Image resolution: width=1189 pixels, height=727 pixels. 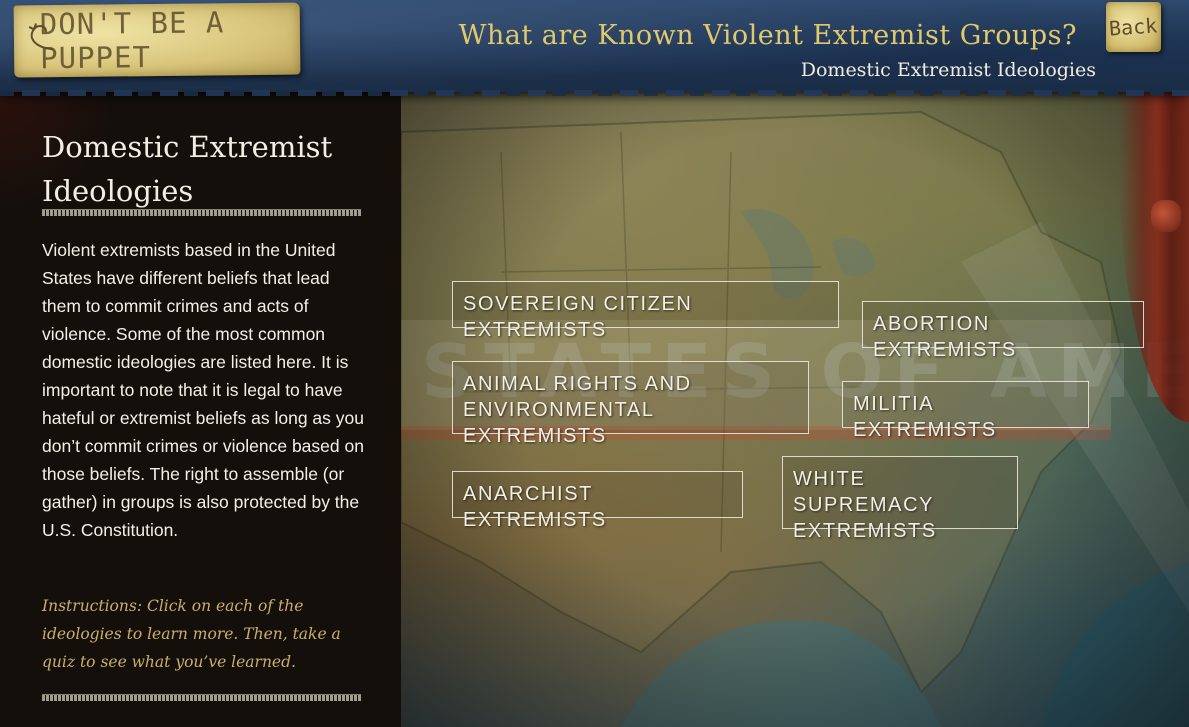 I want to click on ideology-button-sovereign-citizen: SOVEREIGN CITIZEN EXTREMISTS, so click(x=645, y=311).